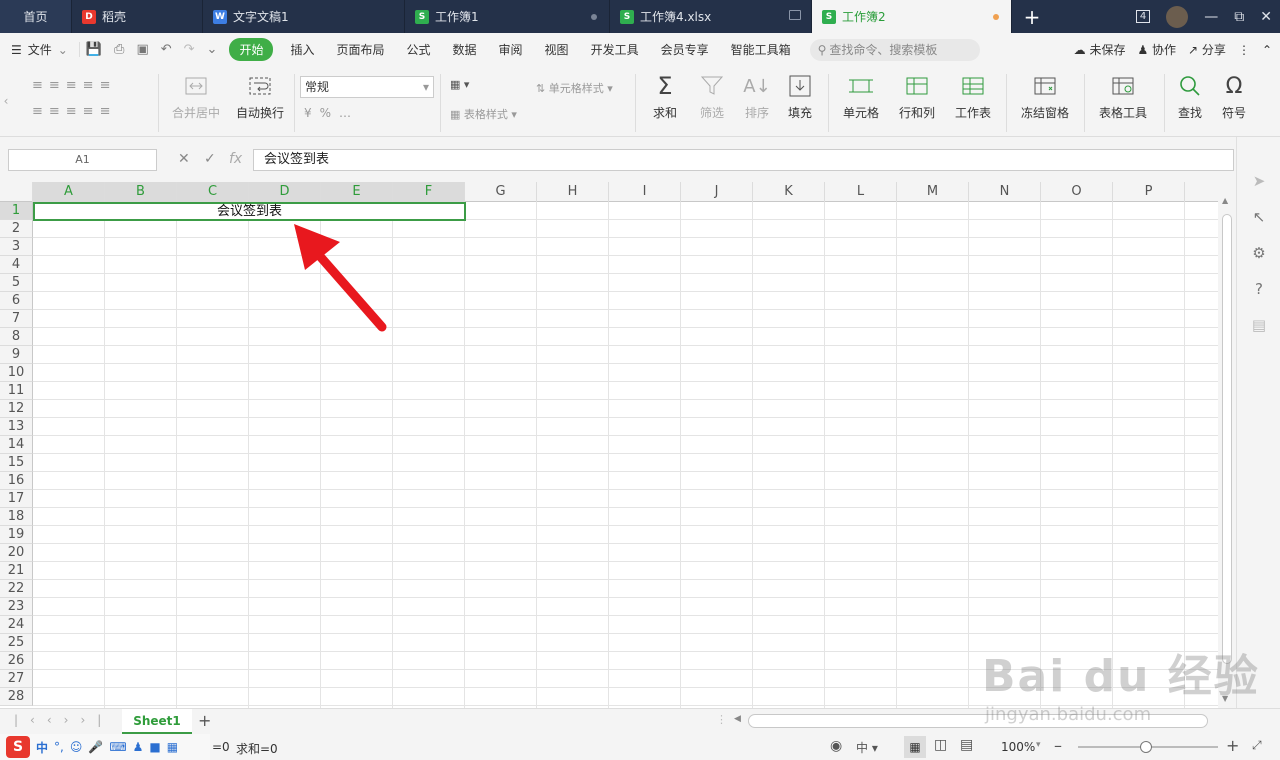 Image resolution: width=1280 pixels, height=760 pixels. Describe the element at coordinates (1227, 439) in the screenshot. I see `vertical-scroll-thumb` at that location.